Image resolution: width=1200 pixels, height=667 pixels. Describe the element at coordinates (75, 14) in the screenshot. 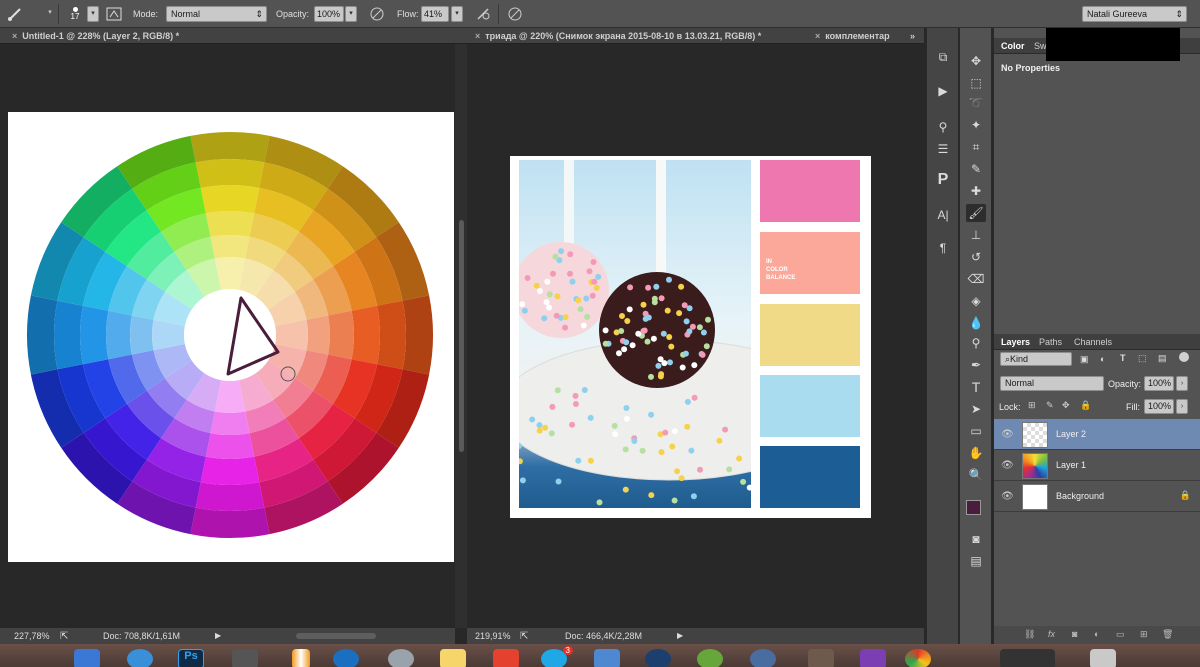

I see `brush-size-picker: 17` at that location.